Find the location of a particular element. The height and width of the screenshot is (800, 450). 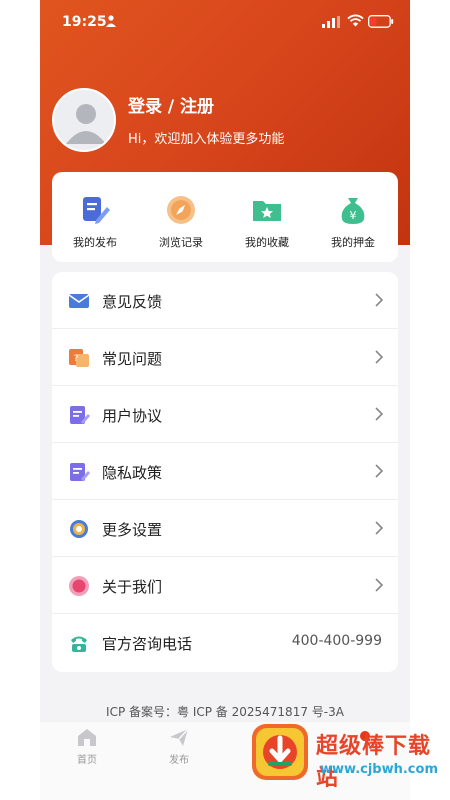

welcome-text: Hi，欢迎加入体验更多功能 is located at coordinates (206, 139).